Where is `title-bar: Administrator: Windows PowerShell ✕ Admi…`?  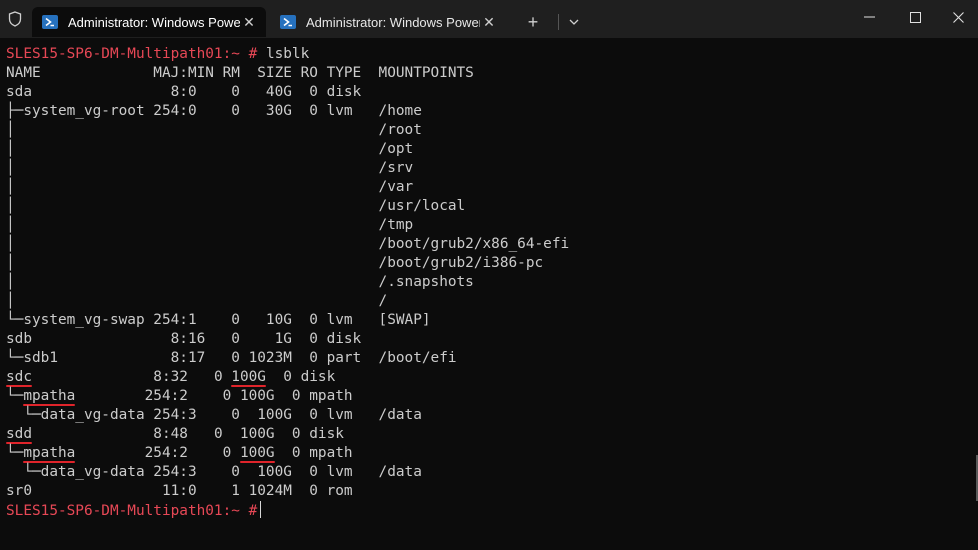
title-bar: Administrator: Windows PowerShell ✕ Admi… is located at coordinates (489, 19).